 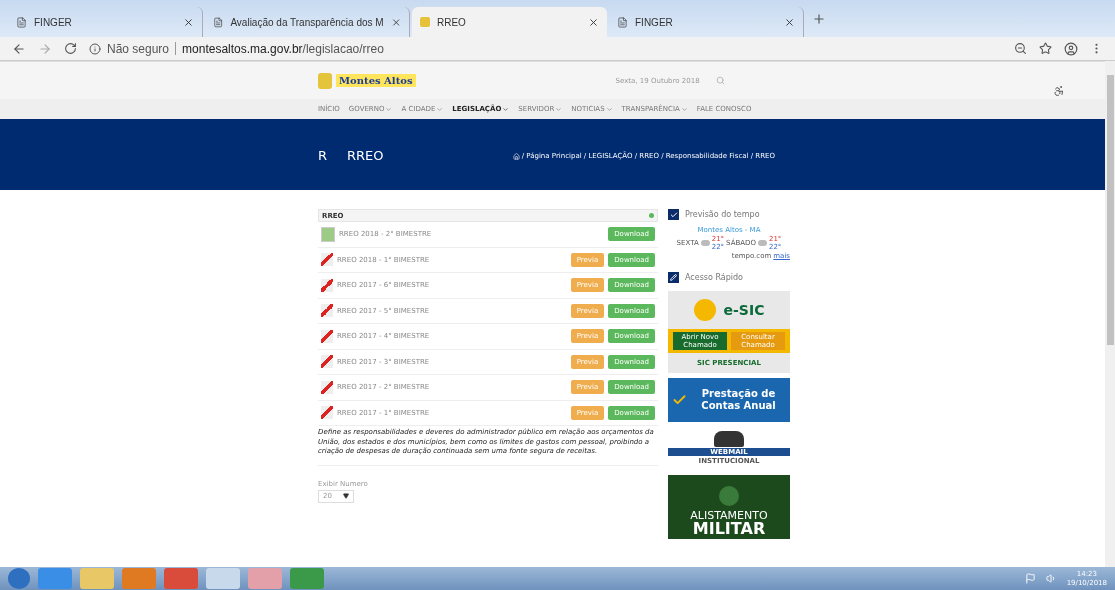 I want to click on checkbox-icon, so click(x=673, y=214).